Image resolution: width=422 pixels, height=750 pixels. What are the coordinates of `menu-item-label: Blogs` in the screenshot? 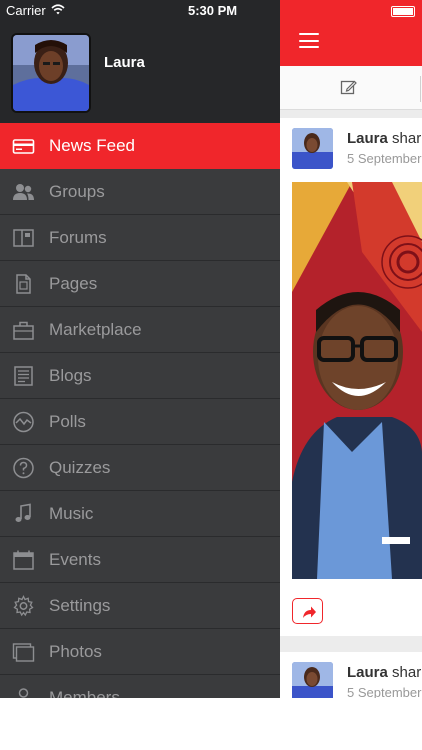 It's located at (70, 375).